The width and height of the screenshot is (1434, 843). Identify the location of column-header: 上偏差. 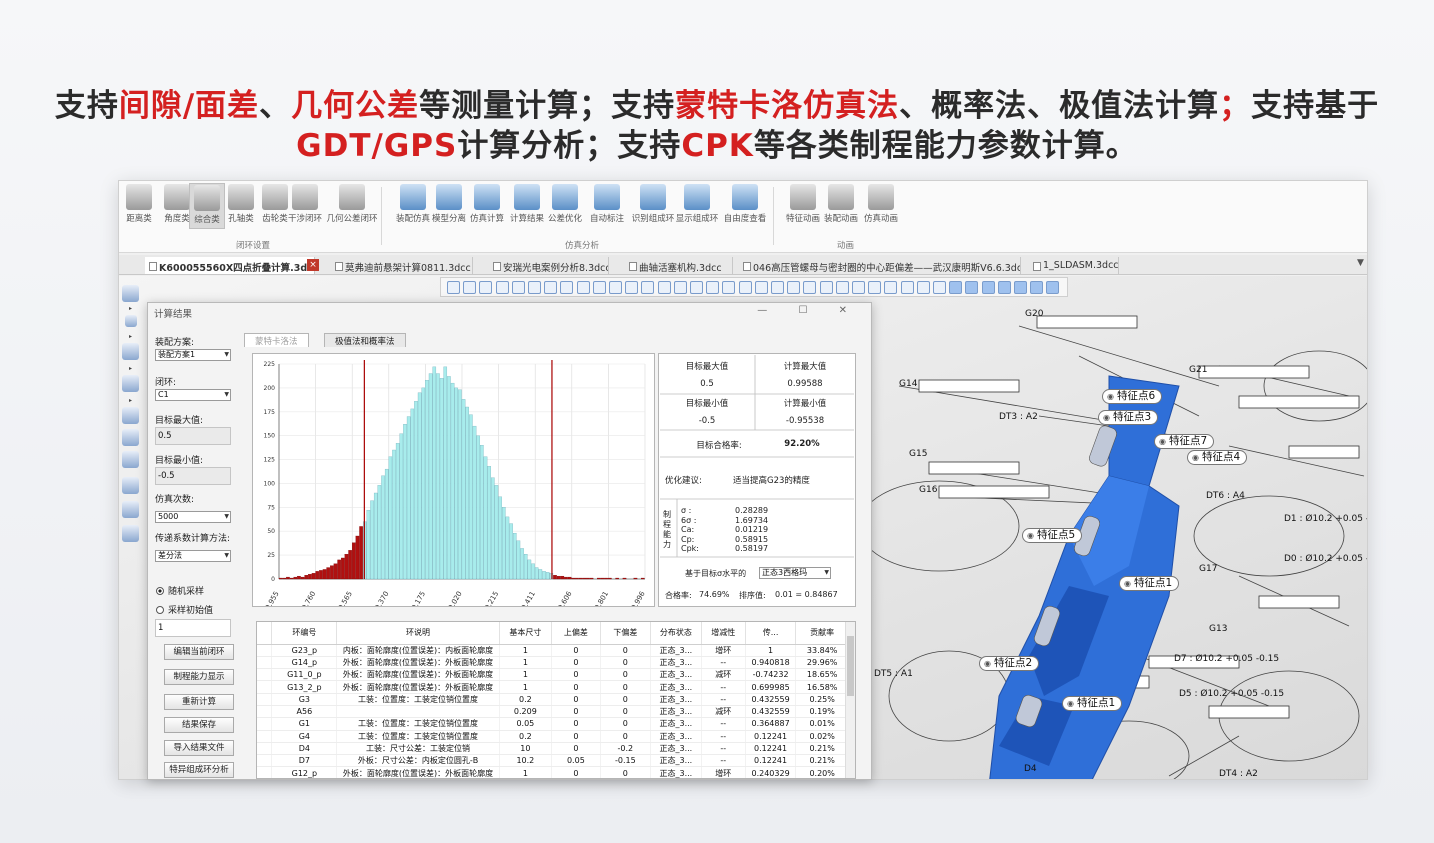
(576, 633).